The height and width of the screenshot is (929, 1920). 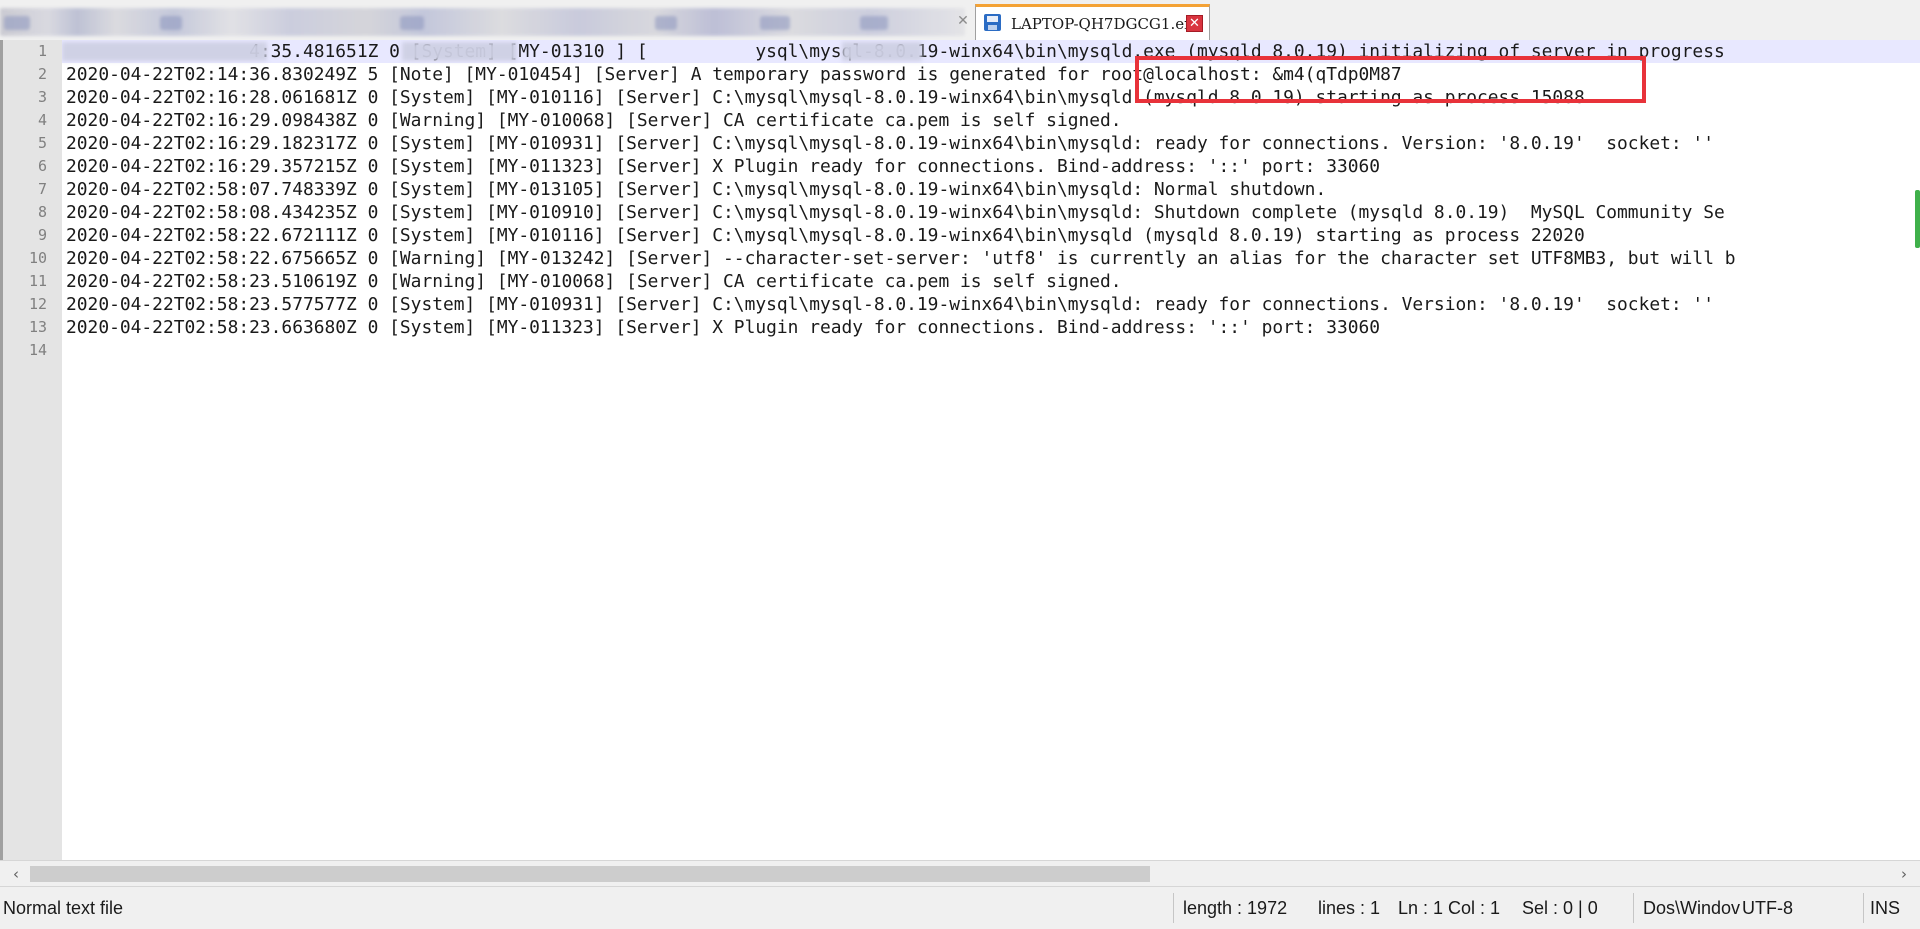 I want to click on horizontal-scrollbar: ‹ ›, so click(x=960, y=873).